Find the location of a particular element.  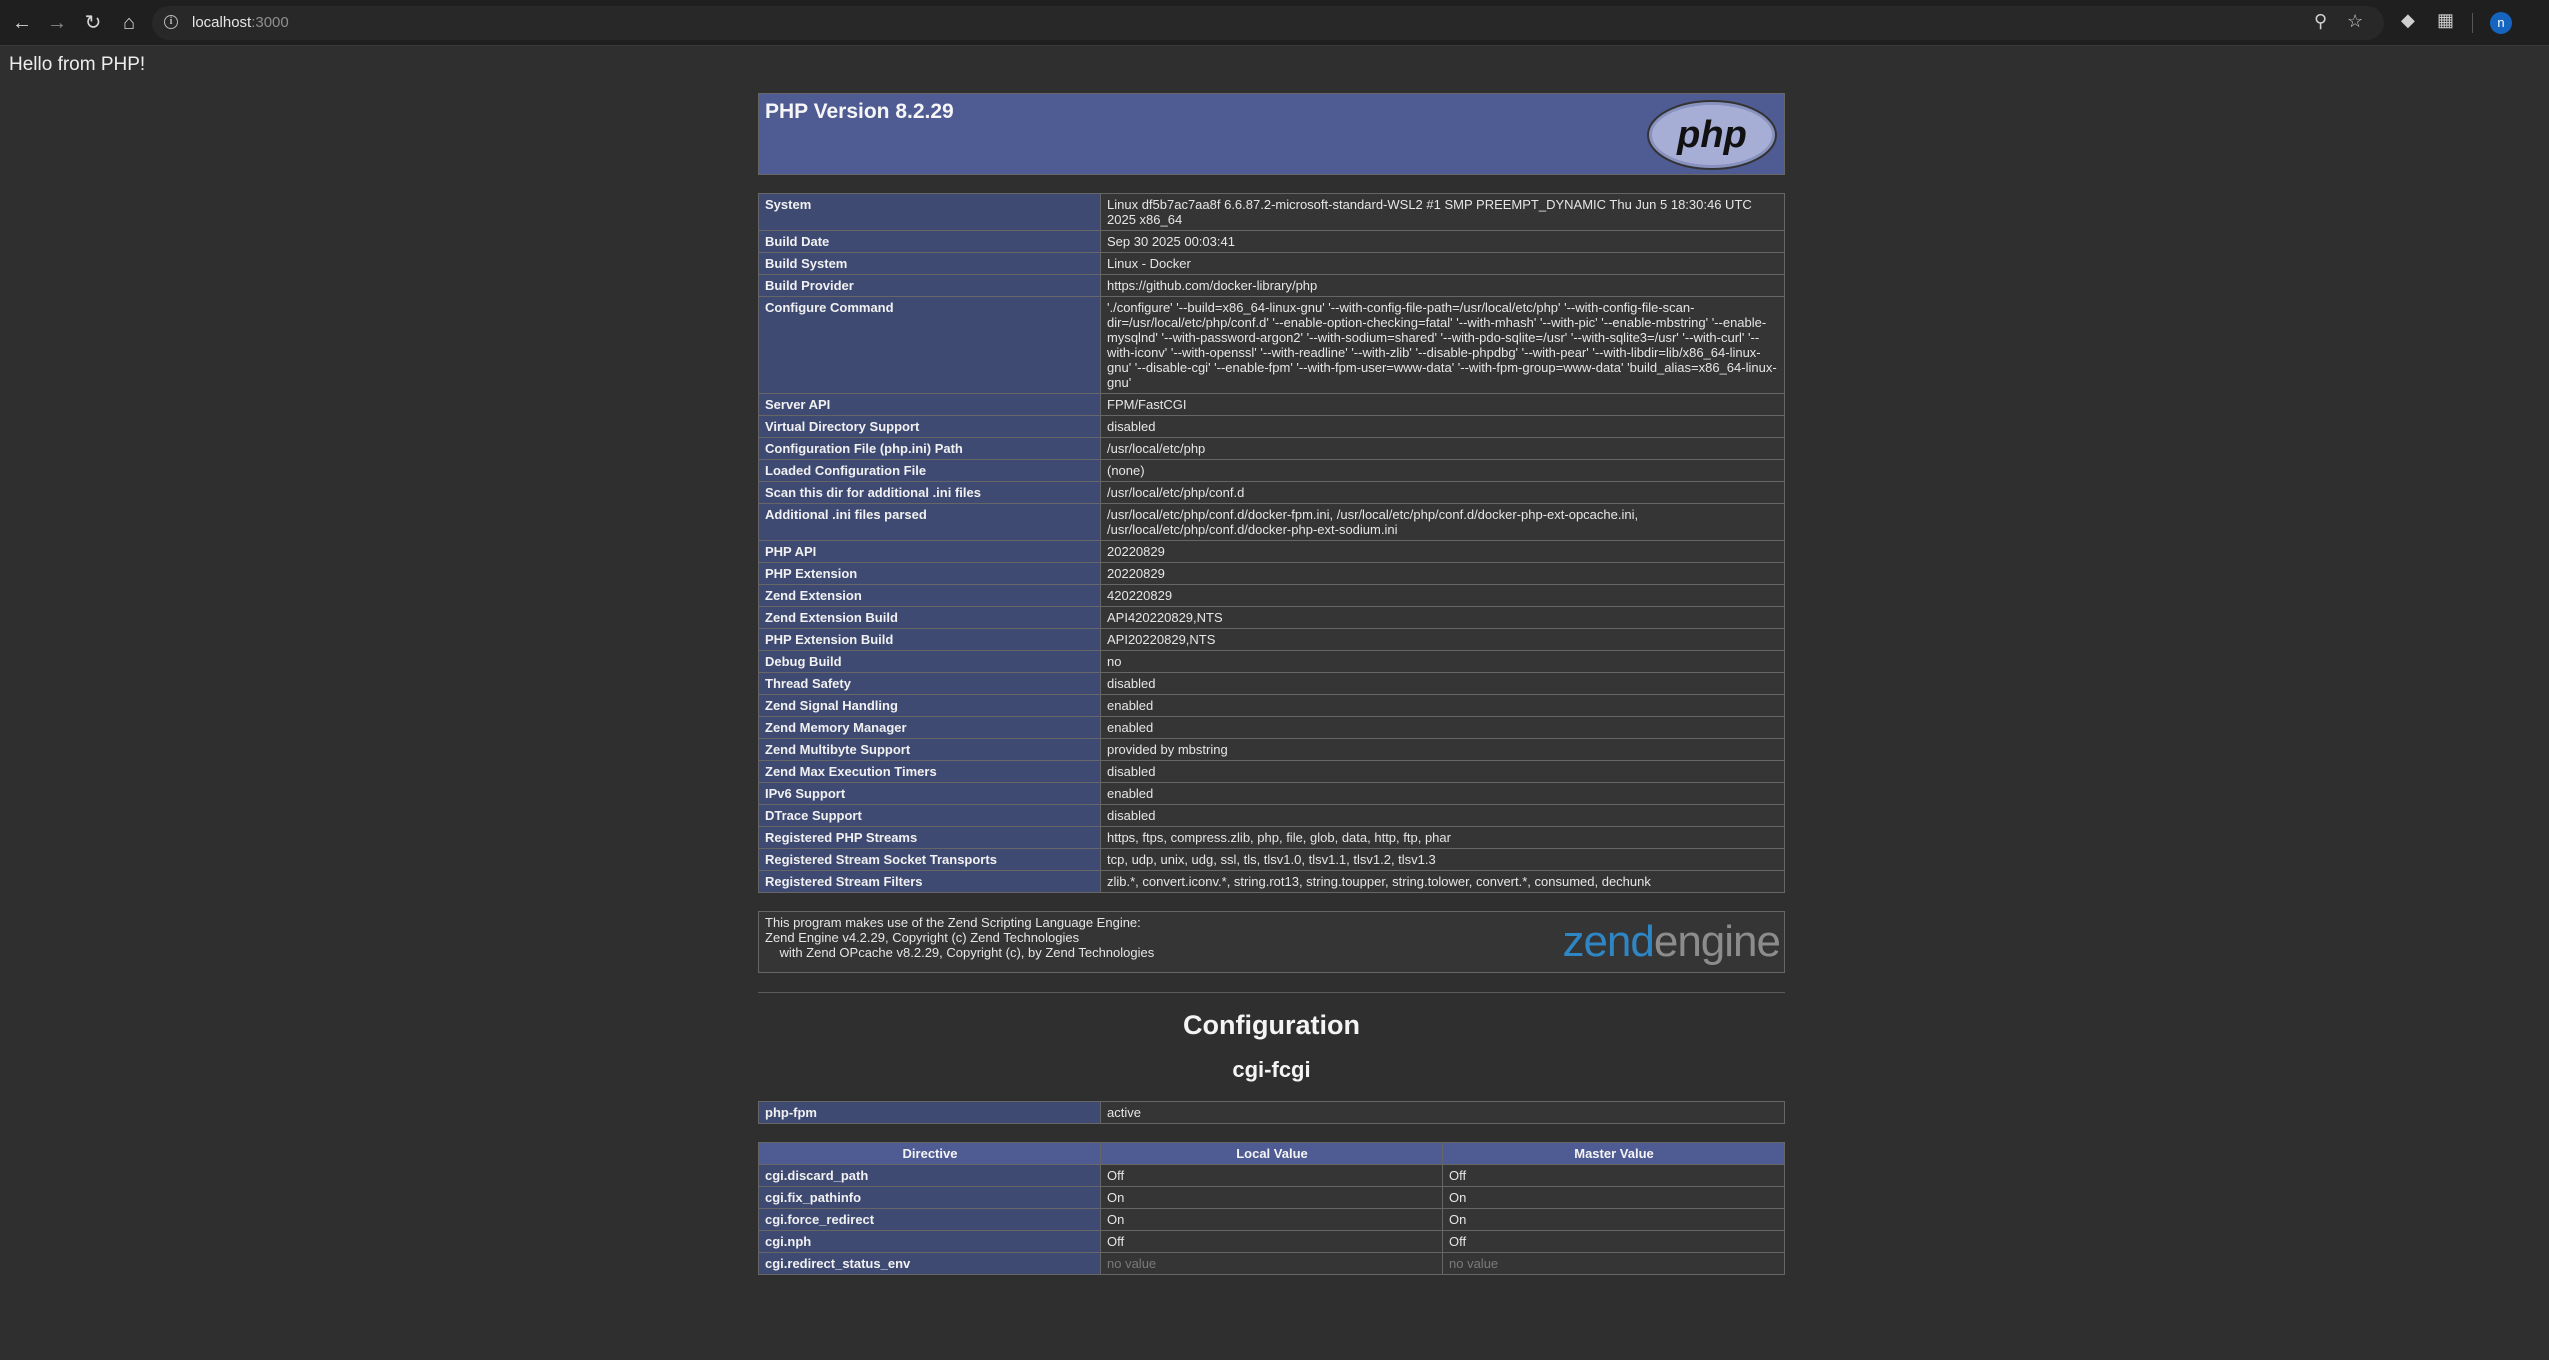

info-key: Thread Safety is located at coordinates (929, 683).